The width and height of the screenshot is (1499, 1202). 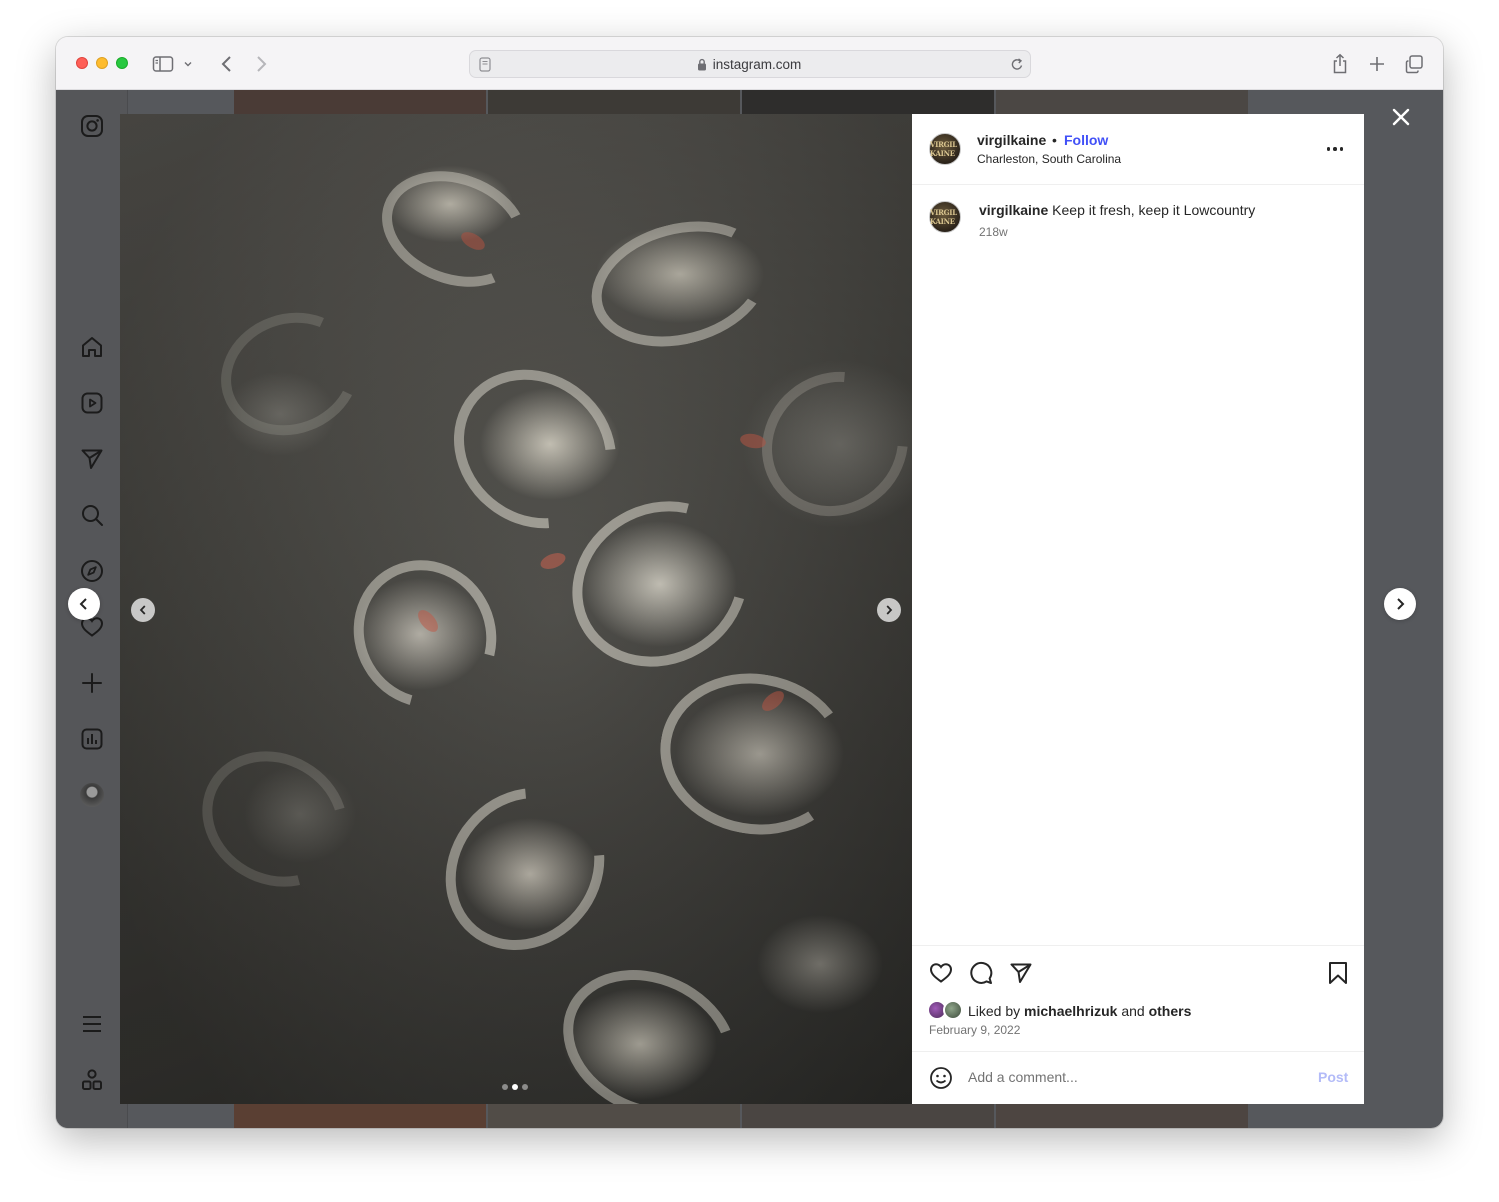 What do you see at coordinates (1070, 1011) in the screenshot?
I see `liked-username: michaelhrizuk` at bounding box center [1070, 1011].